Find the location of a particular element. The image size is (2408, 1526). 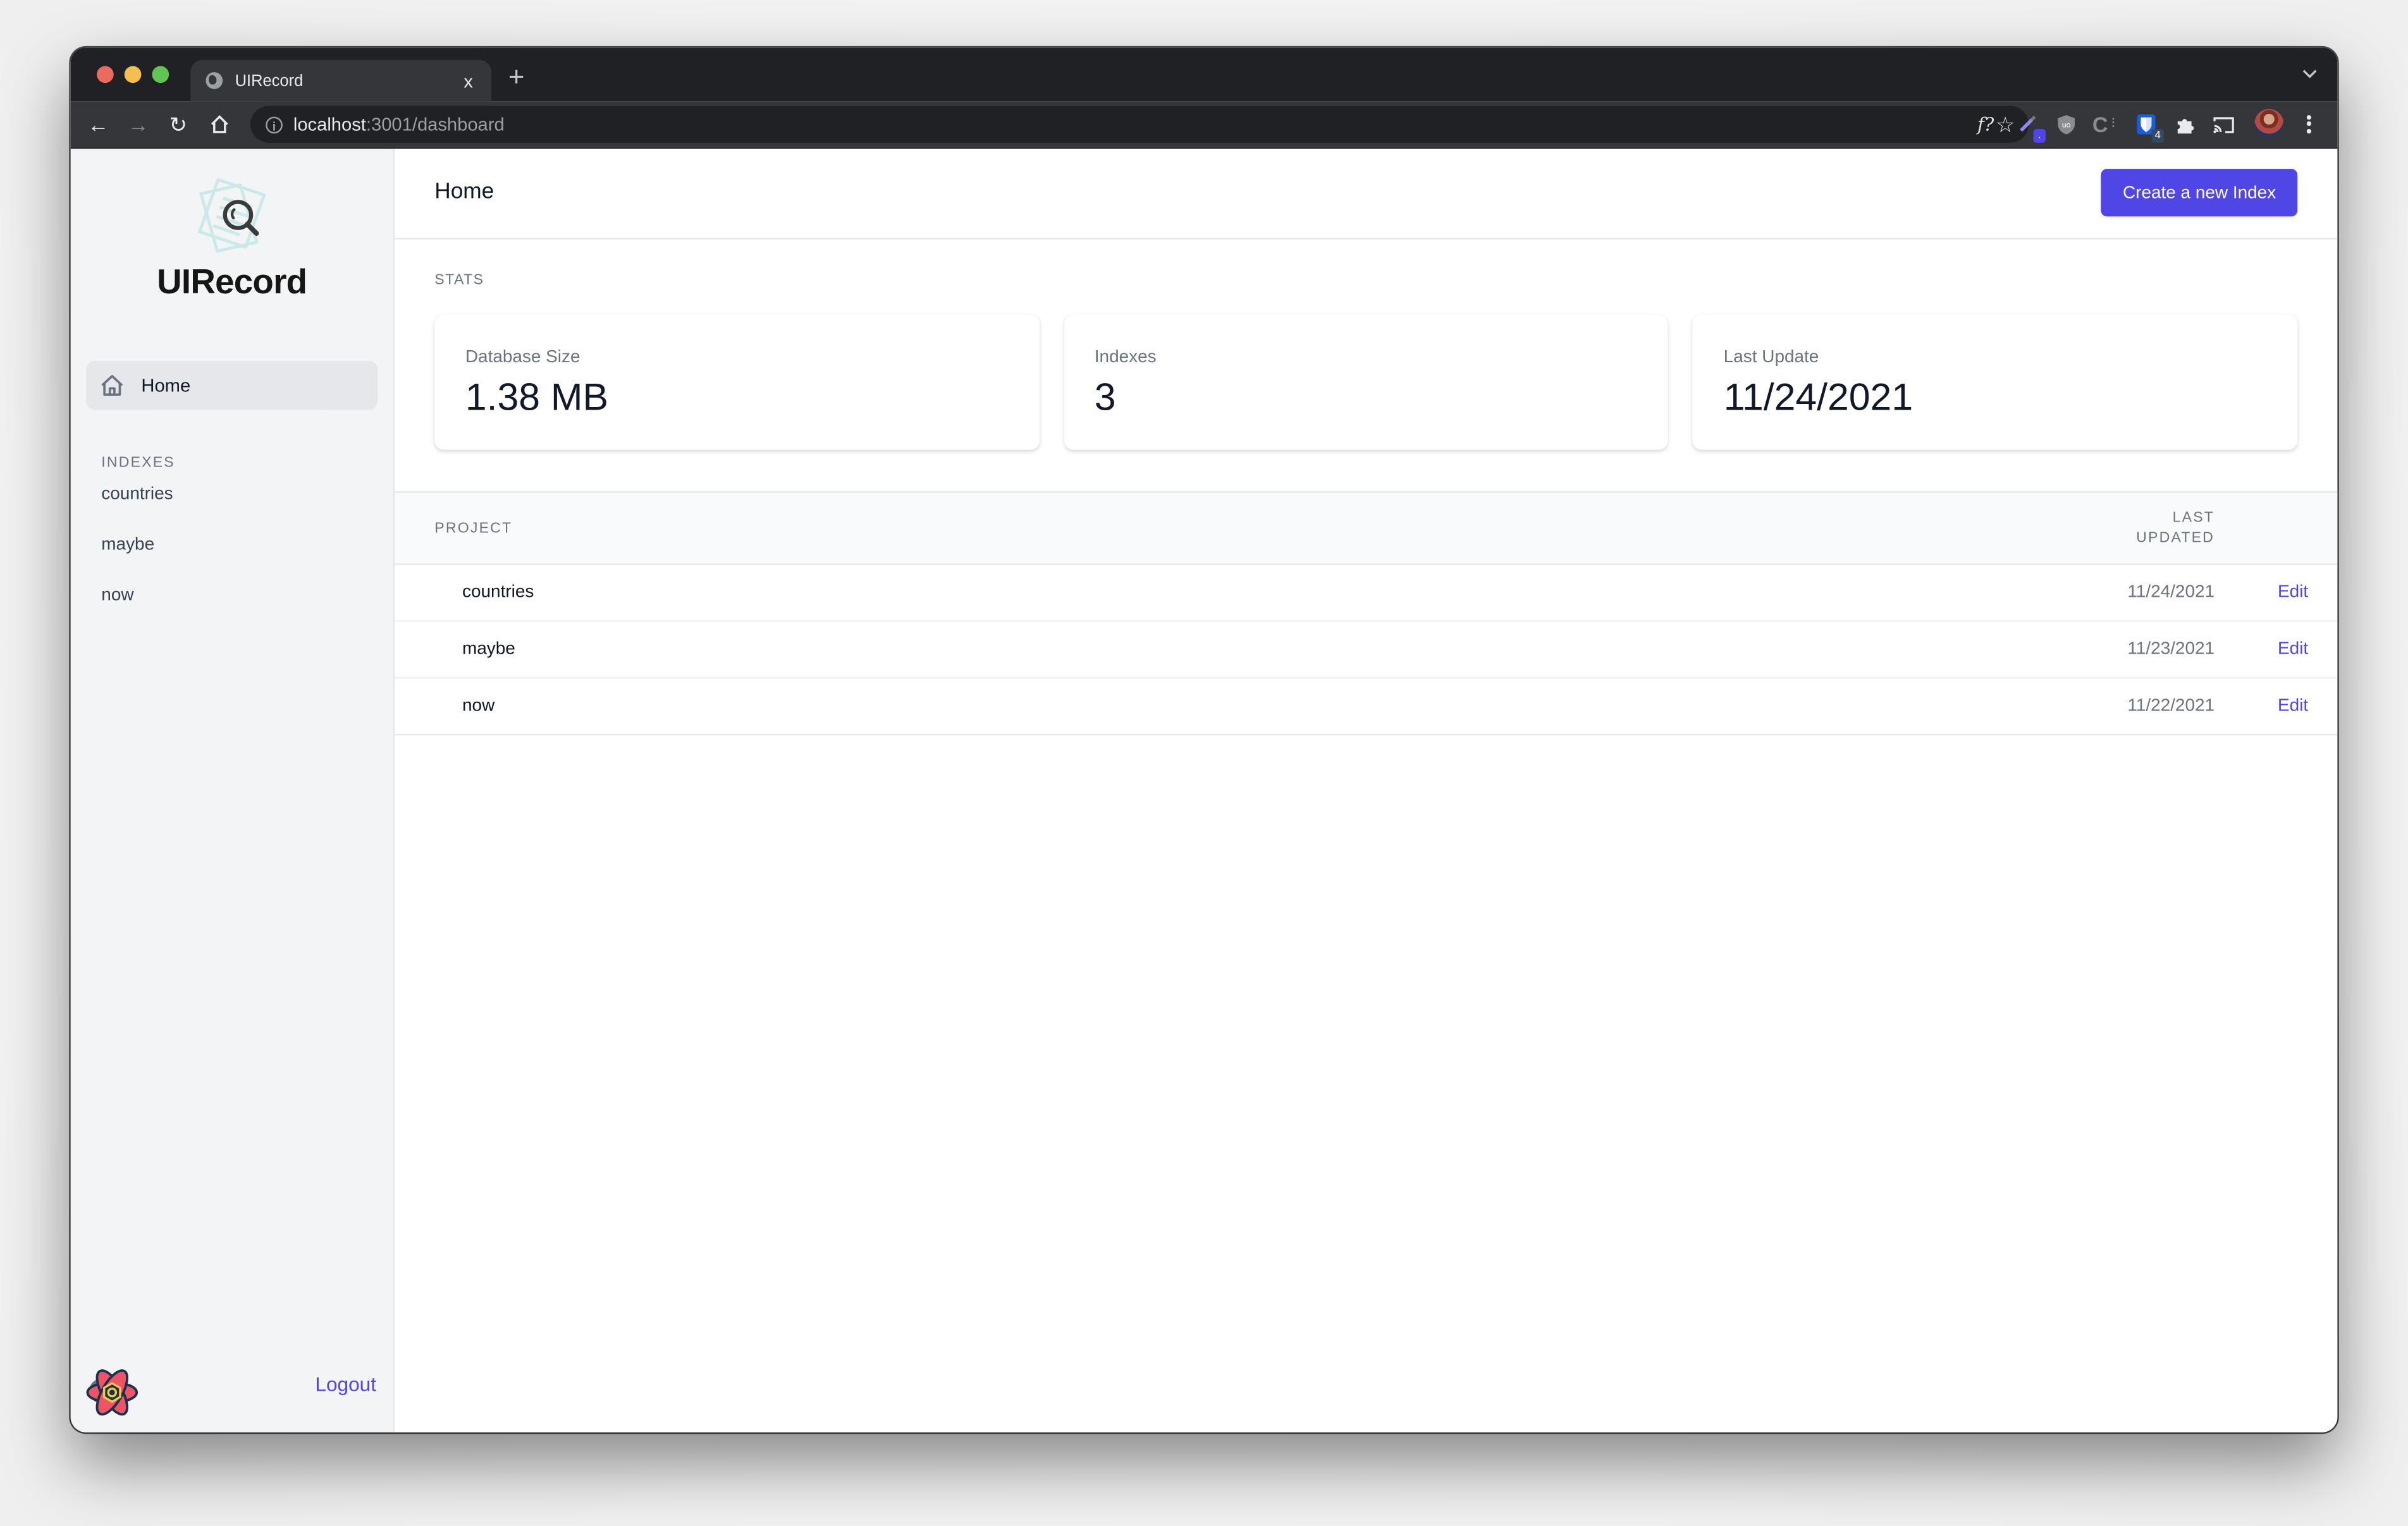

back-arrow-icon: ← is located at coordinates (98, 124).